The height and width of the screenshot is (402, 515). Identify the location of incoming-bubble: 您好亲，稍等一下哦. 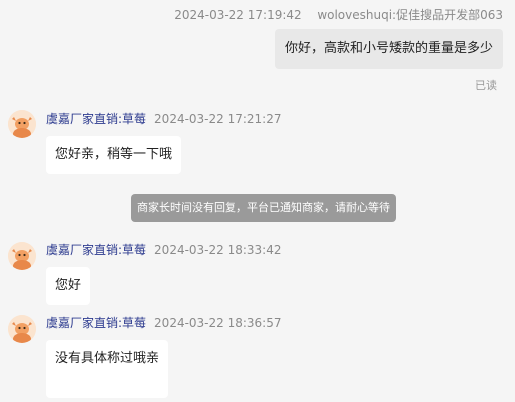
(114, 155).